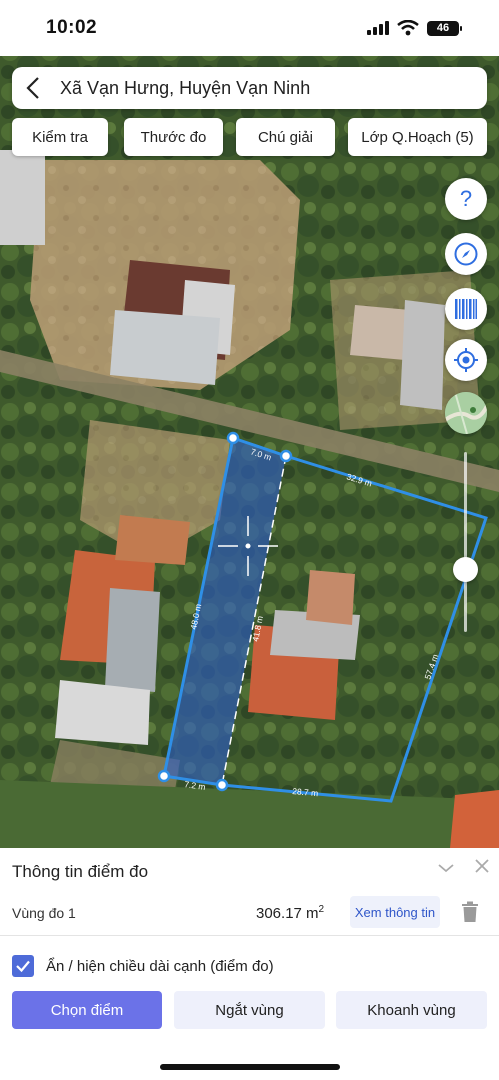 The width and height of the screenshot is (499, 1080). I want to click on legend-button: Chú giải, so click(285, 137).